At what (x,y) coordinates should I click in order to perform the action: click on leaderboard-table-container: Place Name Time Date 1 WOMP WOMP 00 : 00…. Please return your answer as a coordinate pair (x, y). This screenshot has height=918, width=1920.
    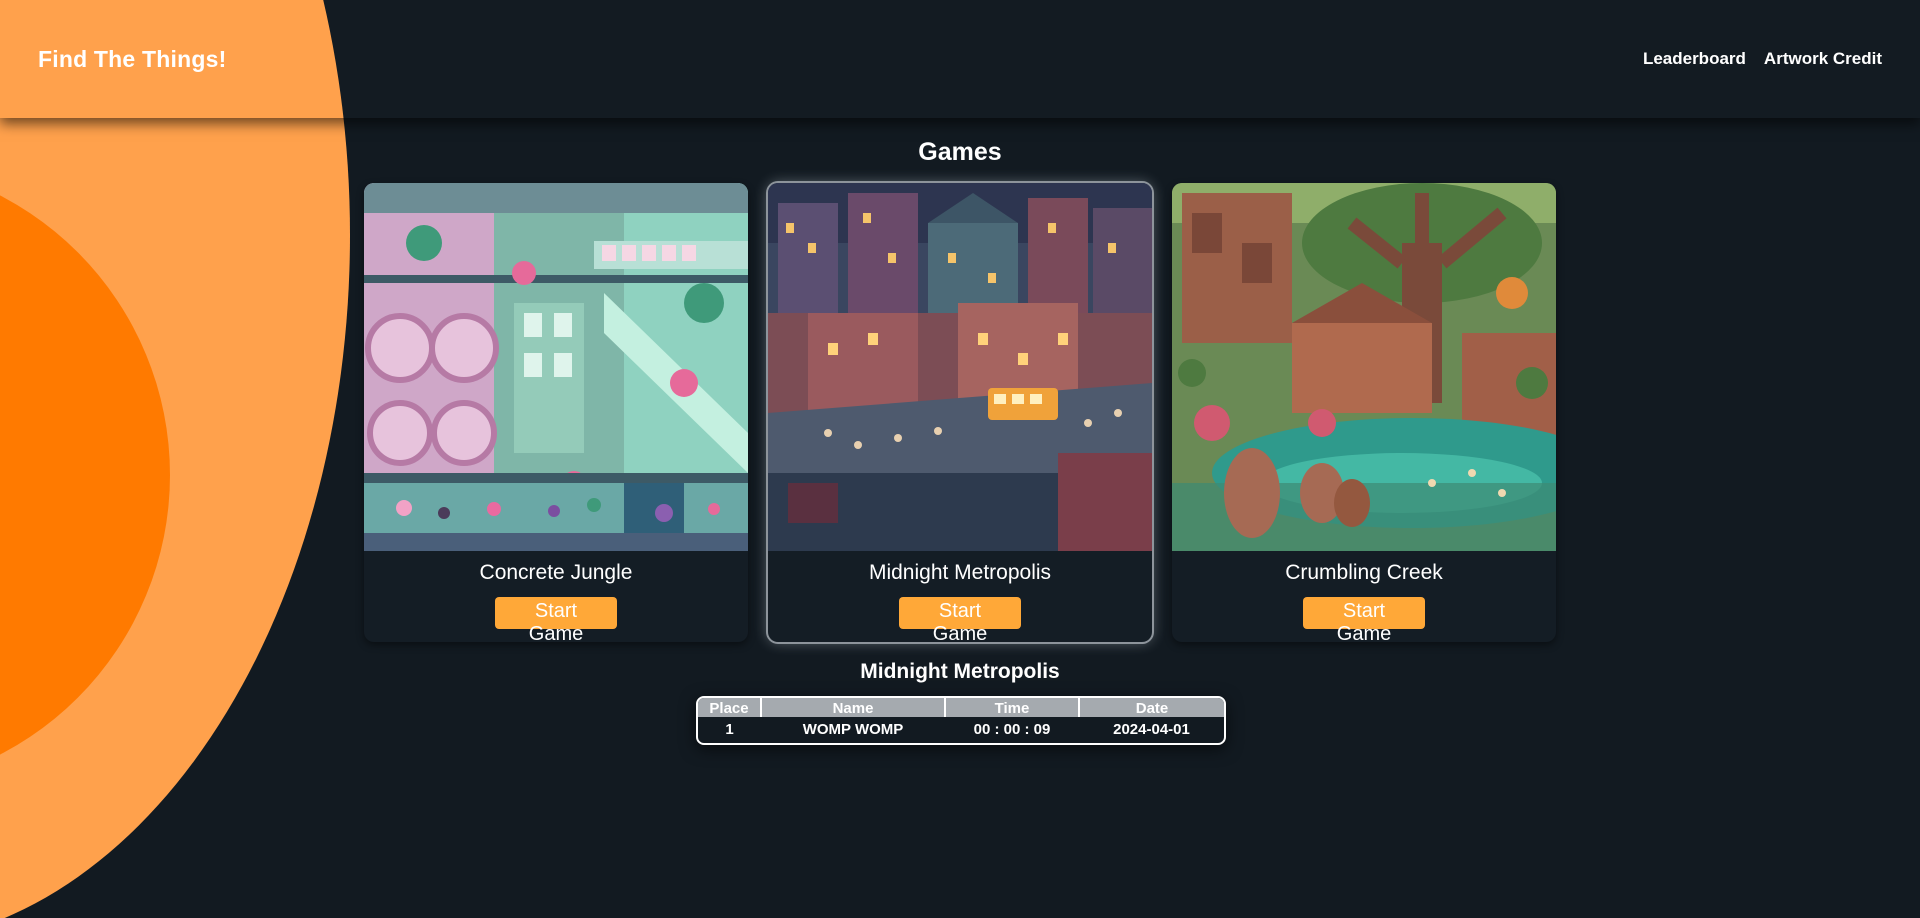
    Looking at the image, I should click on (961, 720).